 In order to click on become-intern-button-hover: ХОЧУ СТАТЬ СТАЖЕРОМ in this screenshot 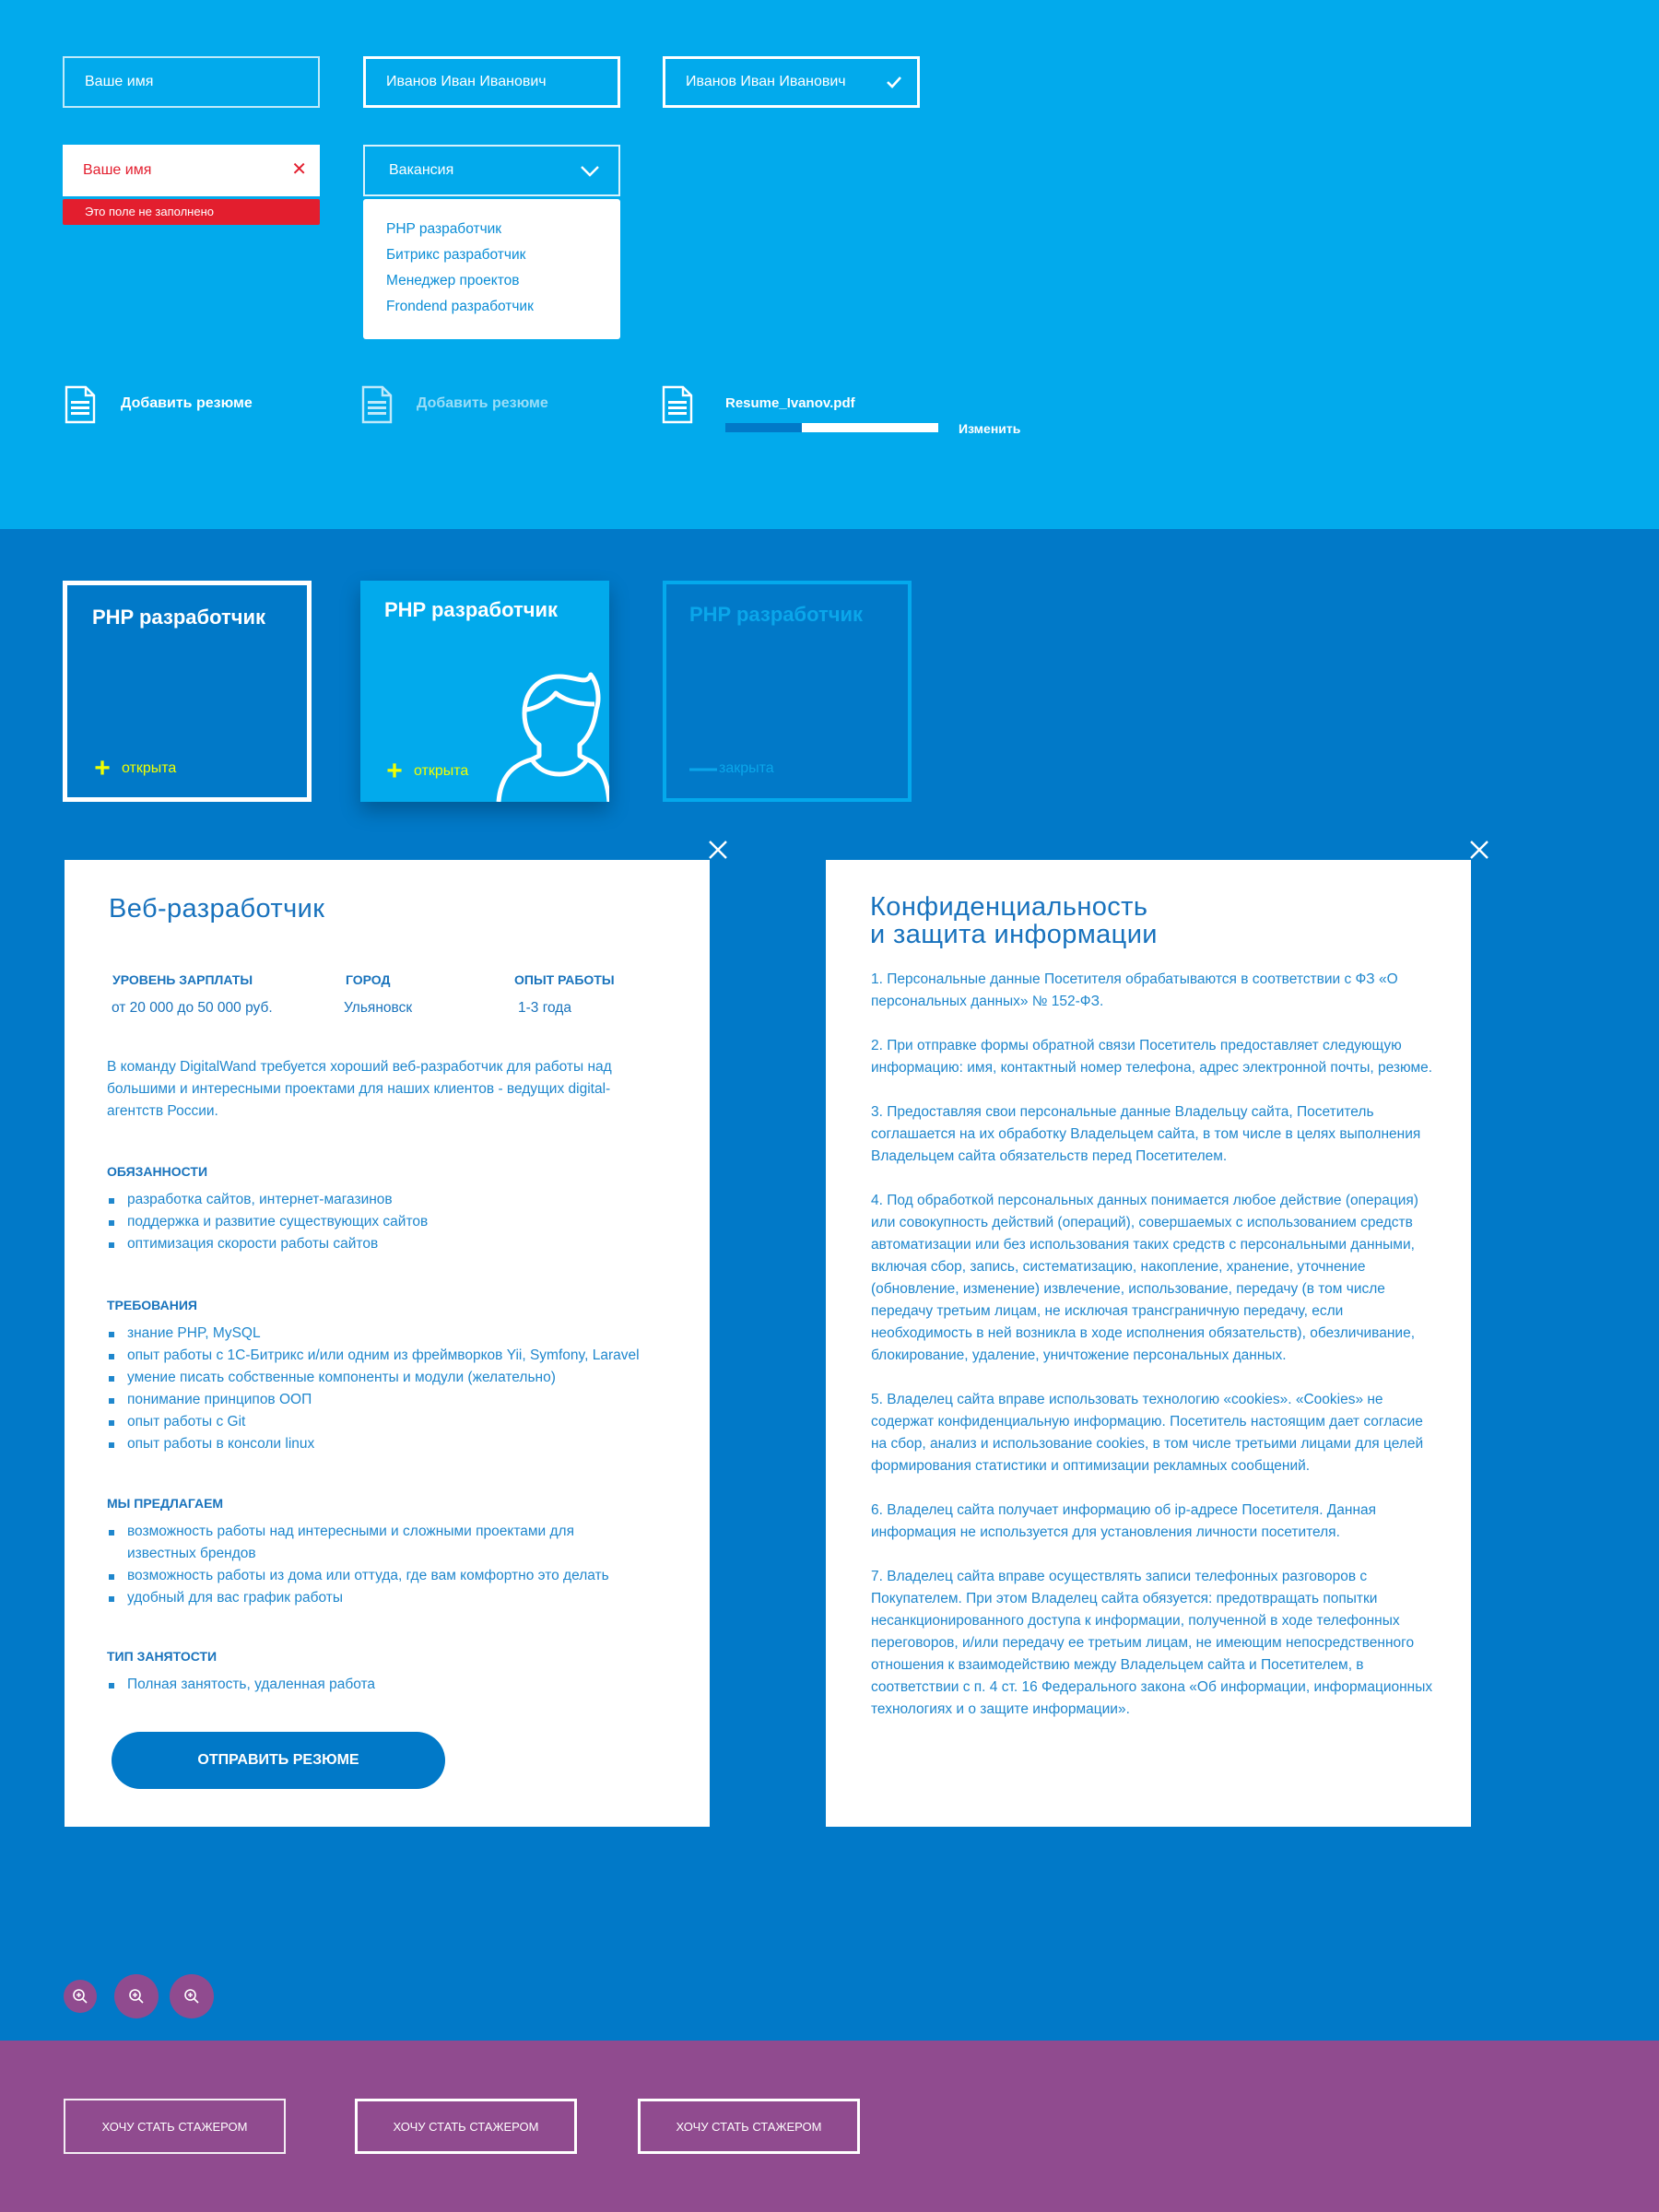, I will do `click(466, 2126)`.